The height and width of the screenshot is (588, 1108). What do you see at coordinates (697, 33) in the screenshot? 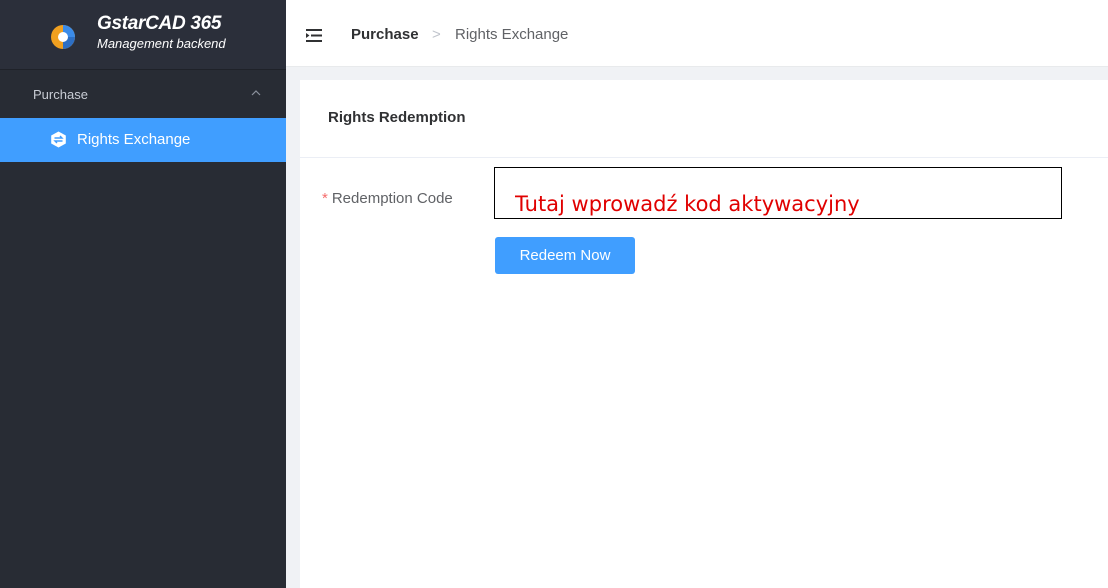
I see `top-header: Purchase > Rights Exchange` at bounding box center [697, 33].